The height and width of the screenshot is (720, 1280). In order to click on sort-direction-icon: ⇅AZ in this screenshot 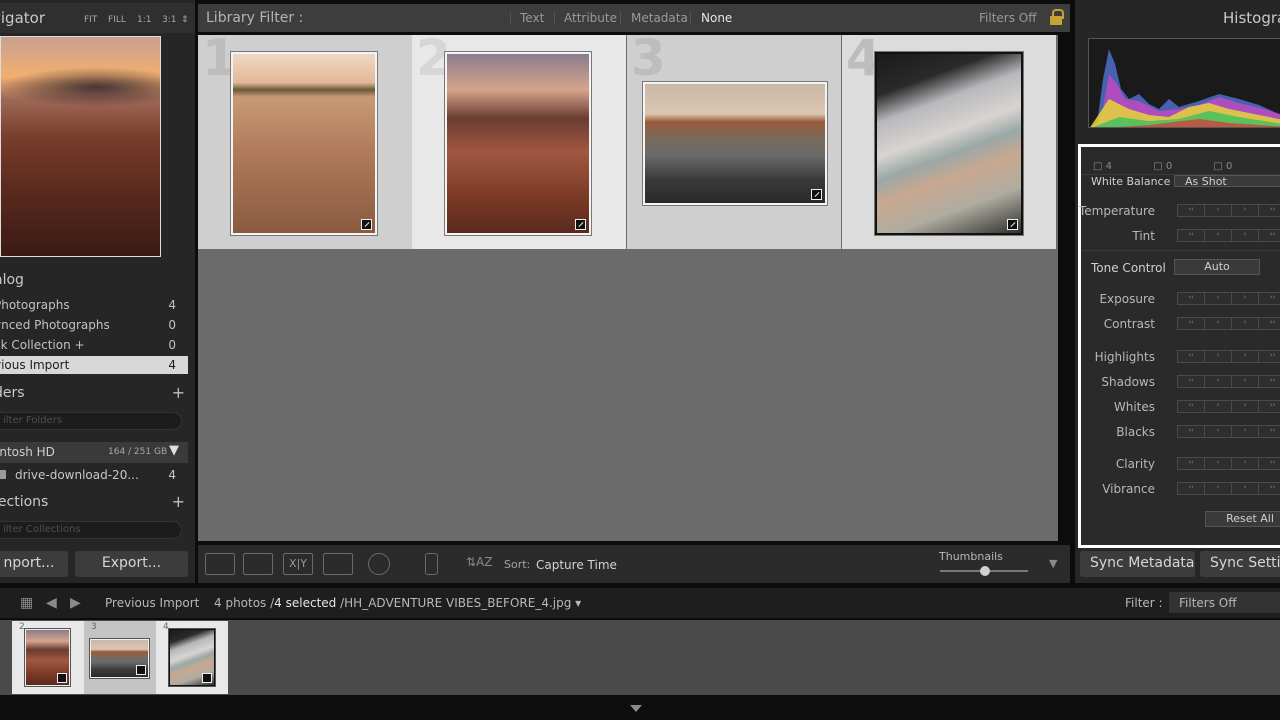, I will do `click(480, 564)`.